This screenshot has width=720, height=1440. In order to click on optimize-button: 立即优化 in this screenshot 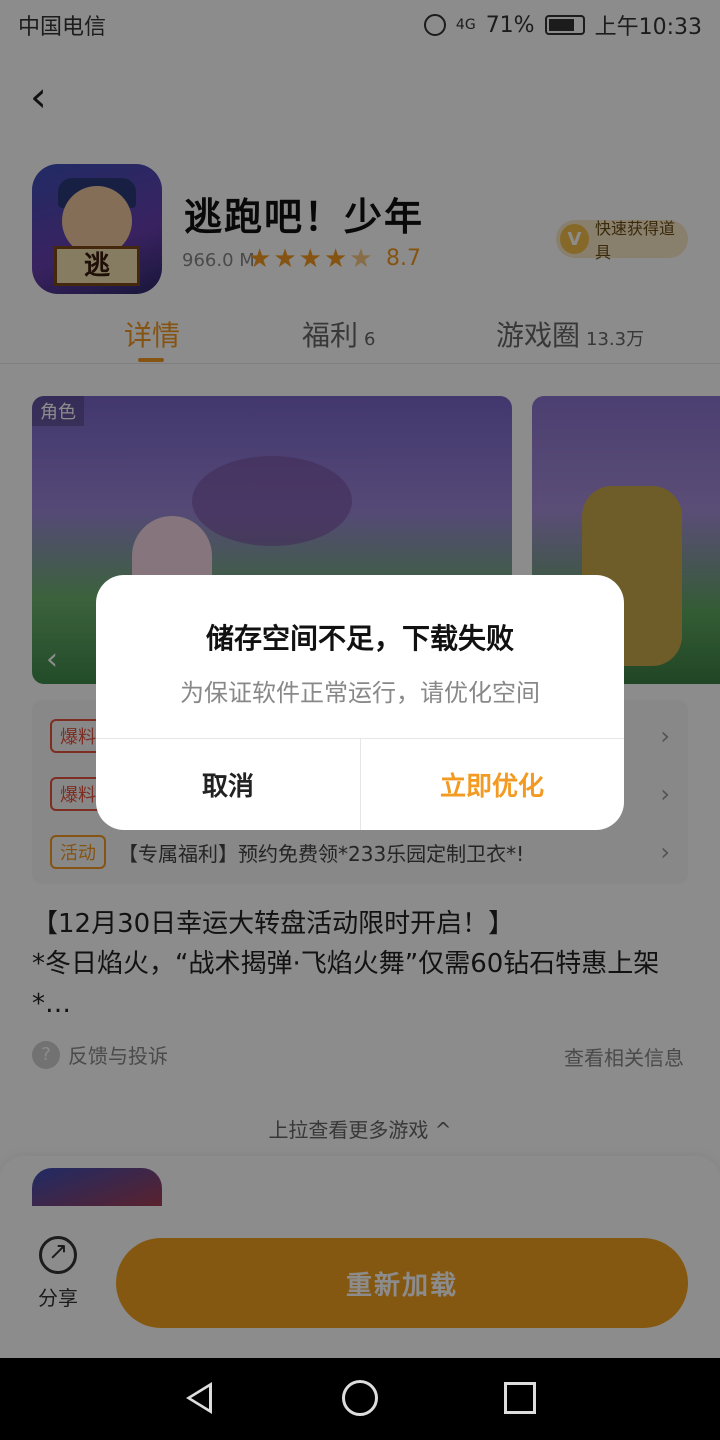, I will do `click(492, 784)`.